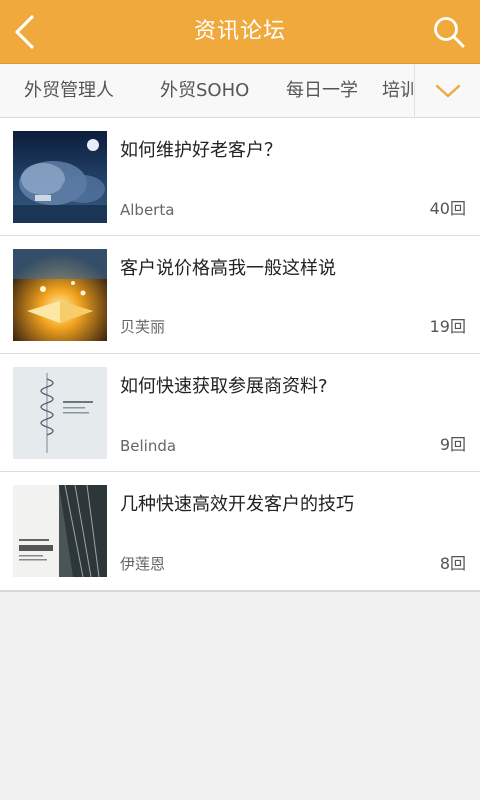 The width and height of the screenshot is (480, 800). I want to click on post-author: Belinda, so click(148, 446).